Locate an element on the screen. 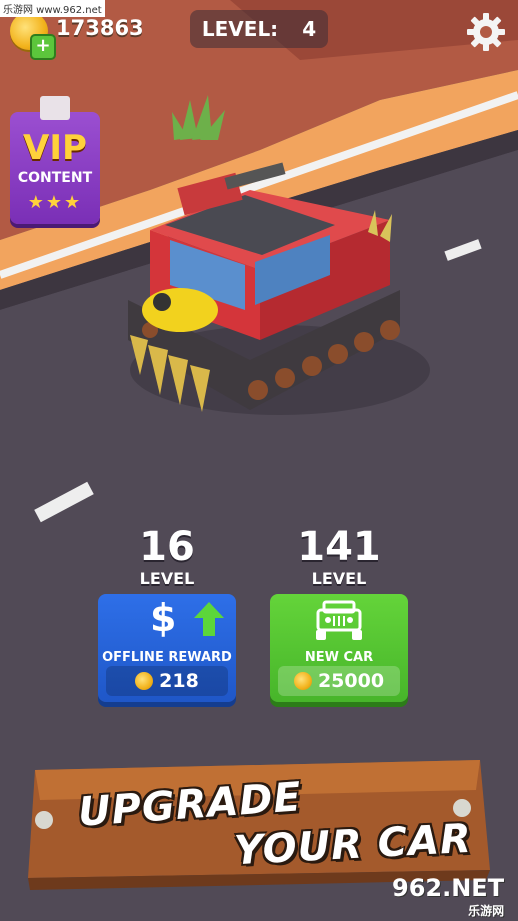 This screenshot has height=921, width=518. jeep-icon is located at coordinates (339, 620).